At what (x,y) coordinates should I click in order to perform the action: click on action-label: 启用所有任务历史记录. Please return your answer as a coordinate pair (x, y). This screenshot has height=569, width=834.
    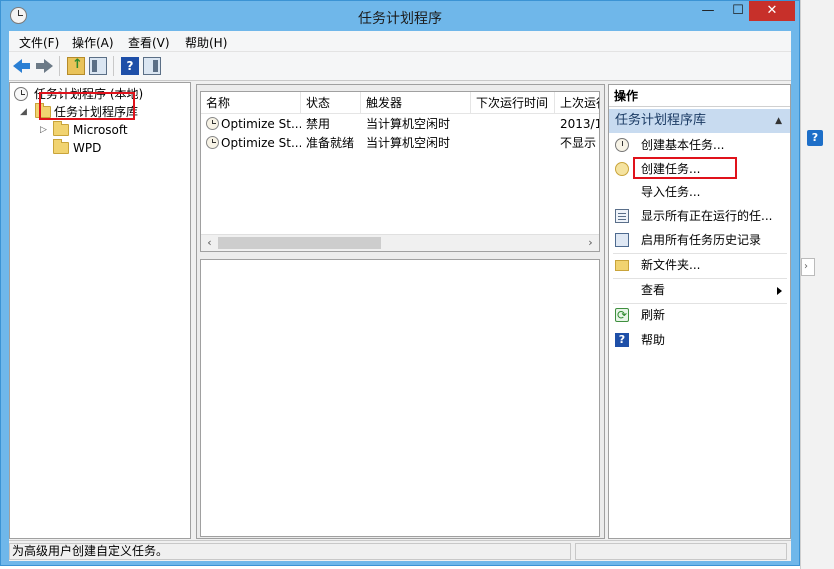
    Looking at the image, I should click on (701, 240).